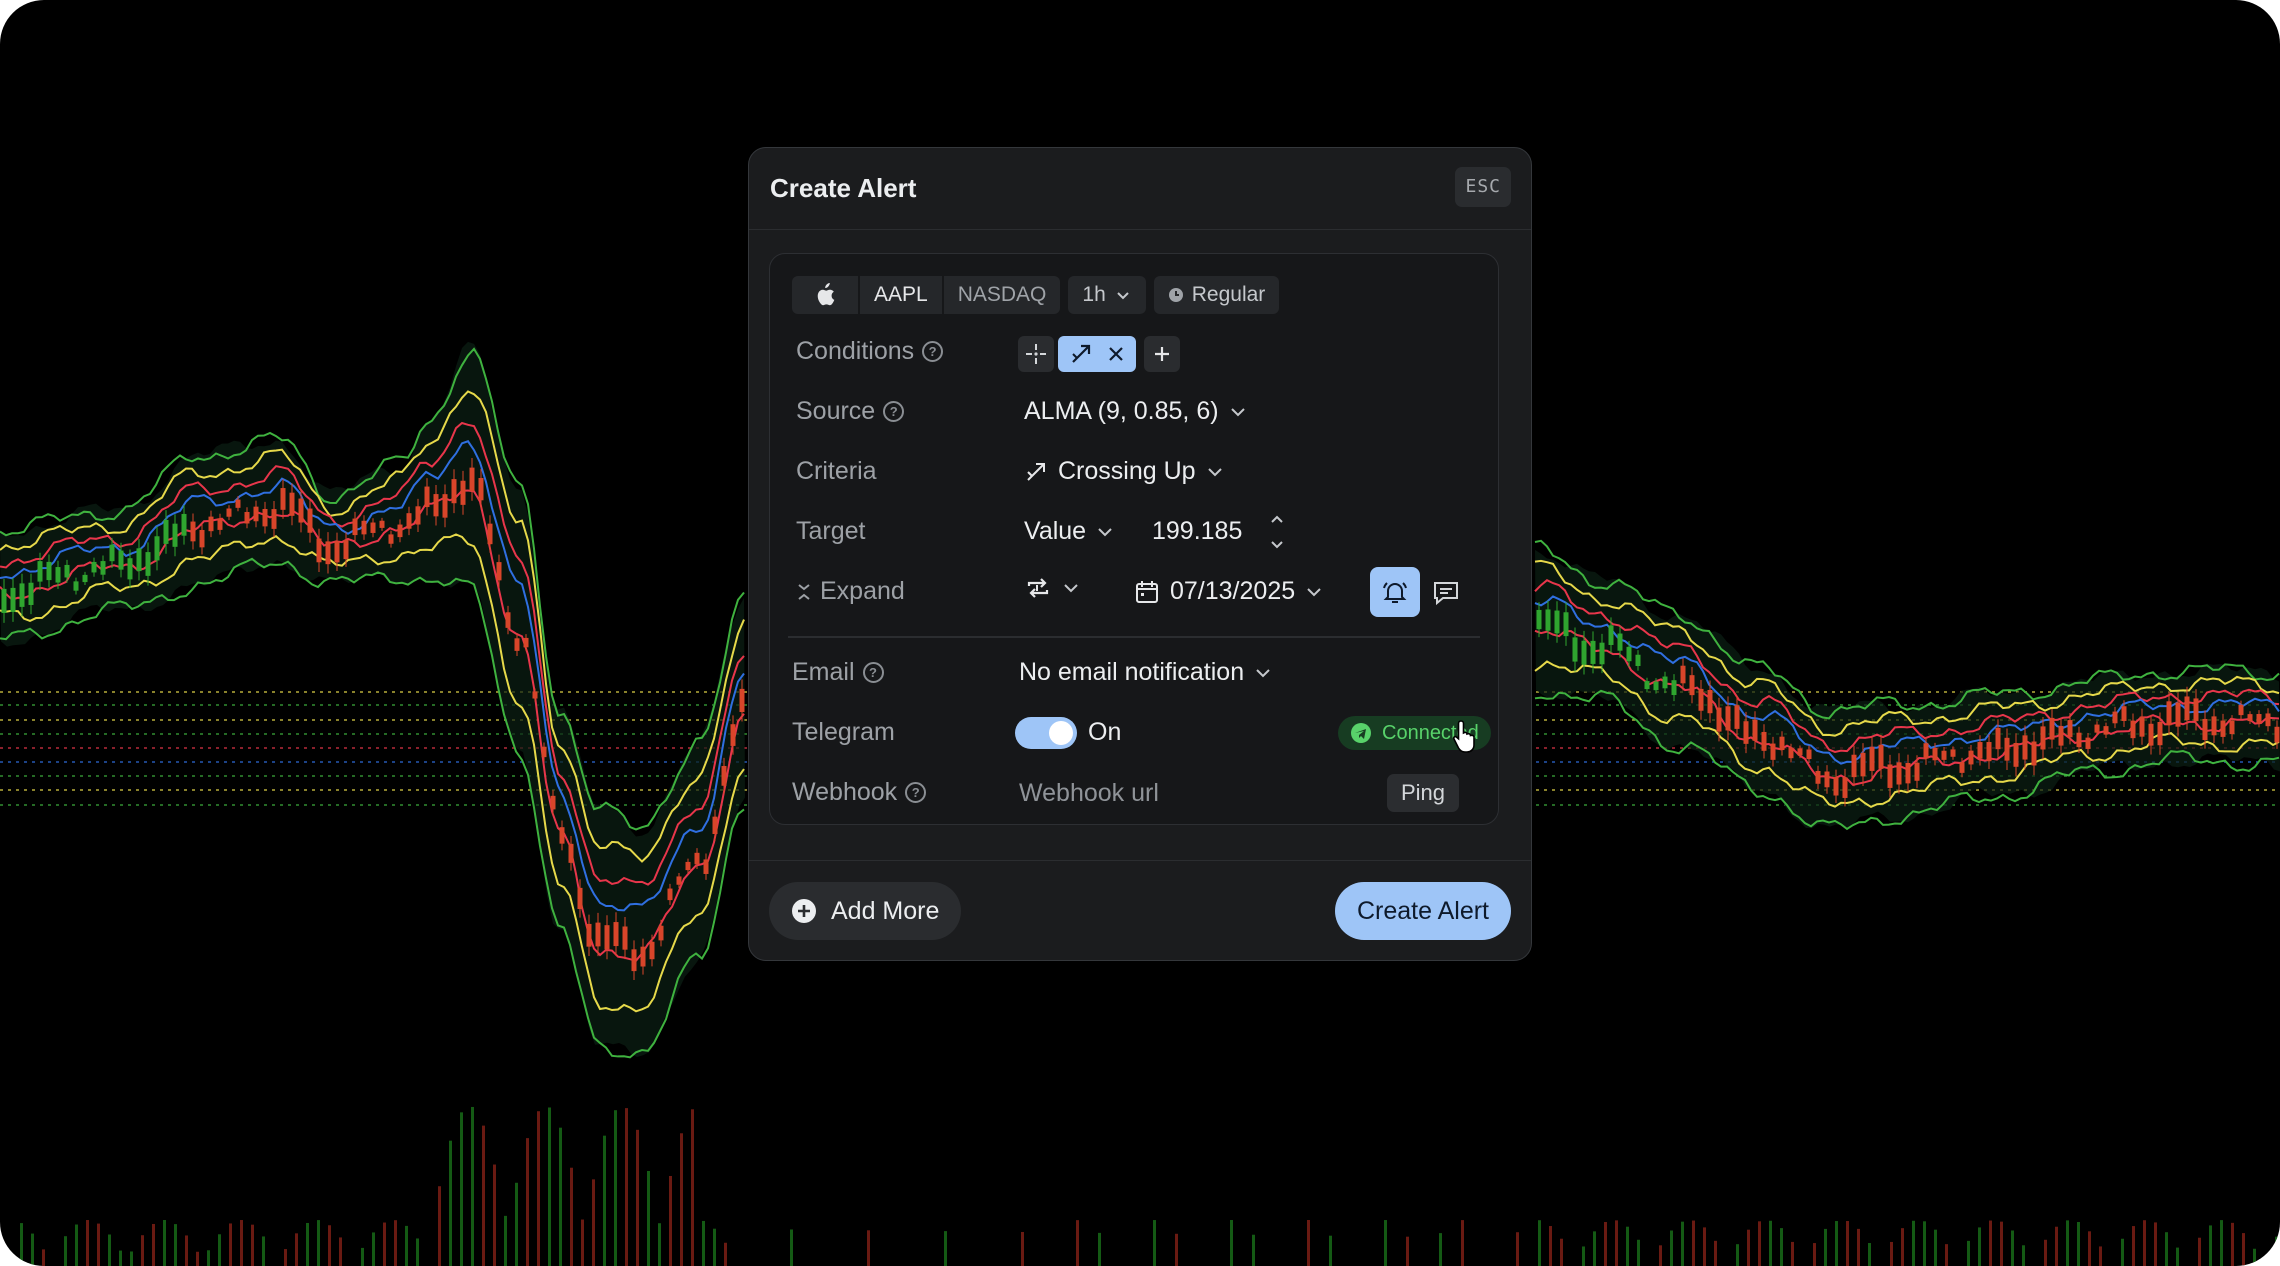 The height and width of the screenshot is (1266, 2280). I want to click on email-label: Email ?, so click(838, 672).